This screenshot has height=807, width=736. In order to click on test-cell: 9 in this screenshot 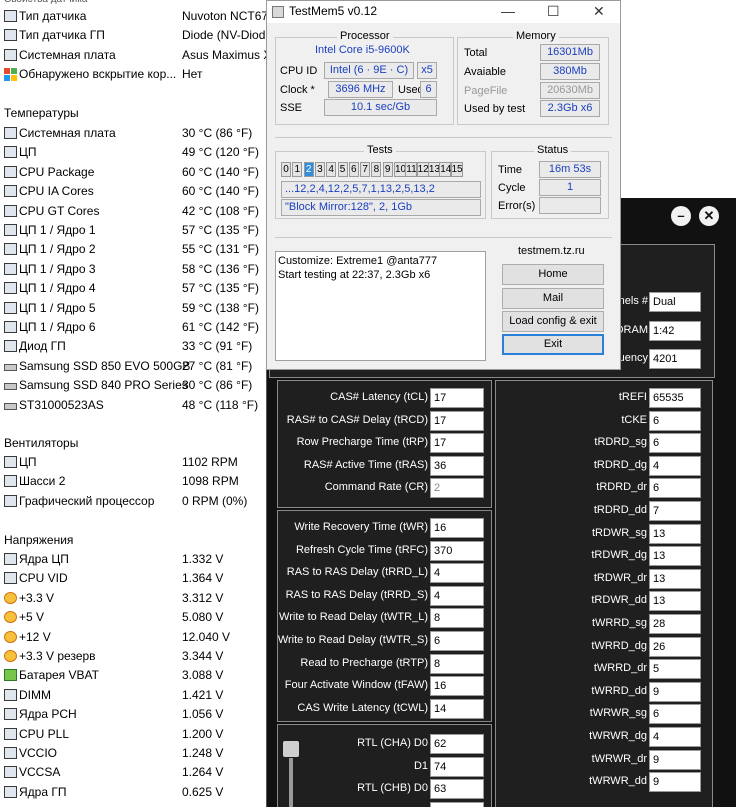, I will do `click(387, 169)`.